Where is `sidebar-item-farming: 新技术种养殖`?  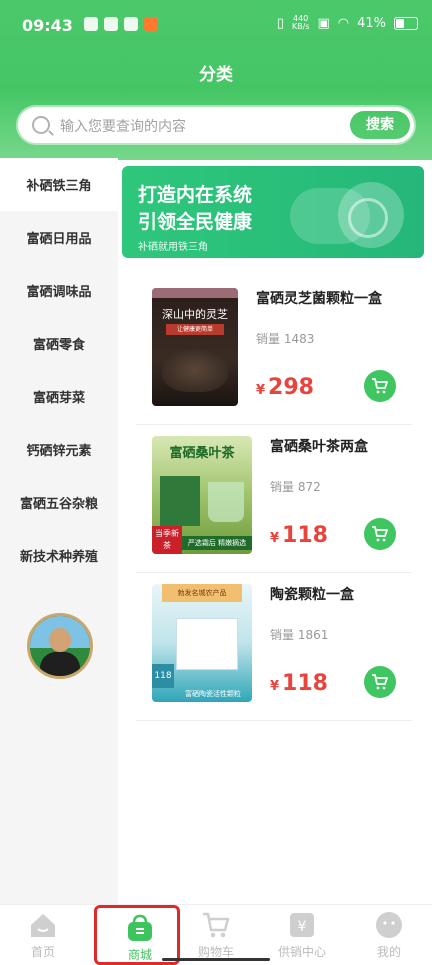
sidebar-item-farming: 新技术种养殖 is located at coordinates (59, 555).